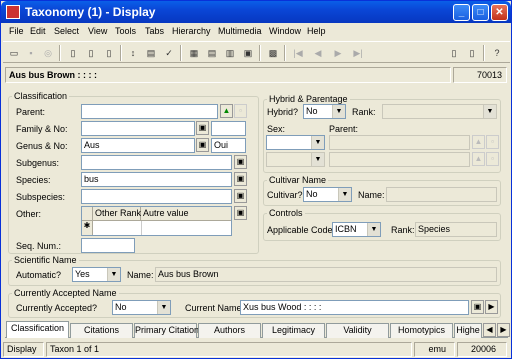 This screenshot has height=359, width=512. What do you see at coordinates (497, 53) in the screenshot?
I see `help-icon: ?` at bounding box center [497, 53].